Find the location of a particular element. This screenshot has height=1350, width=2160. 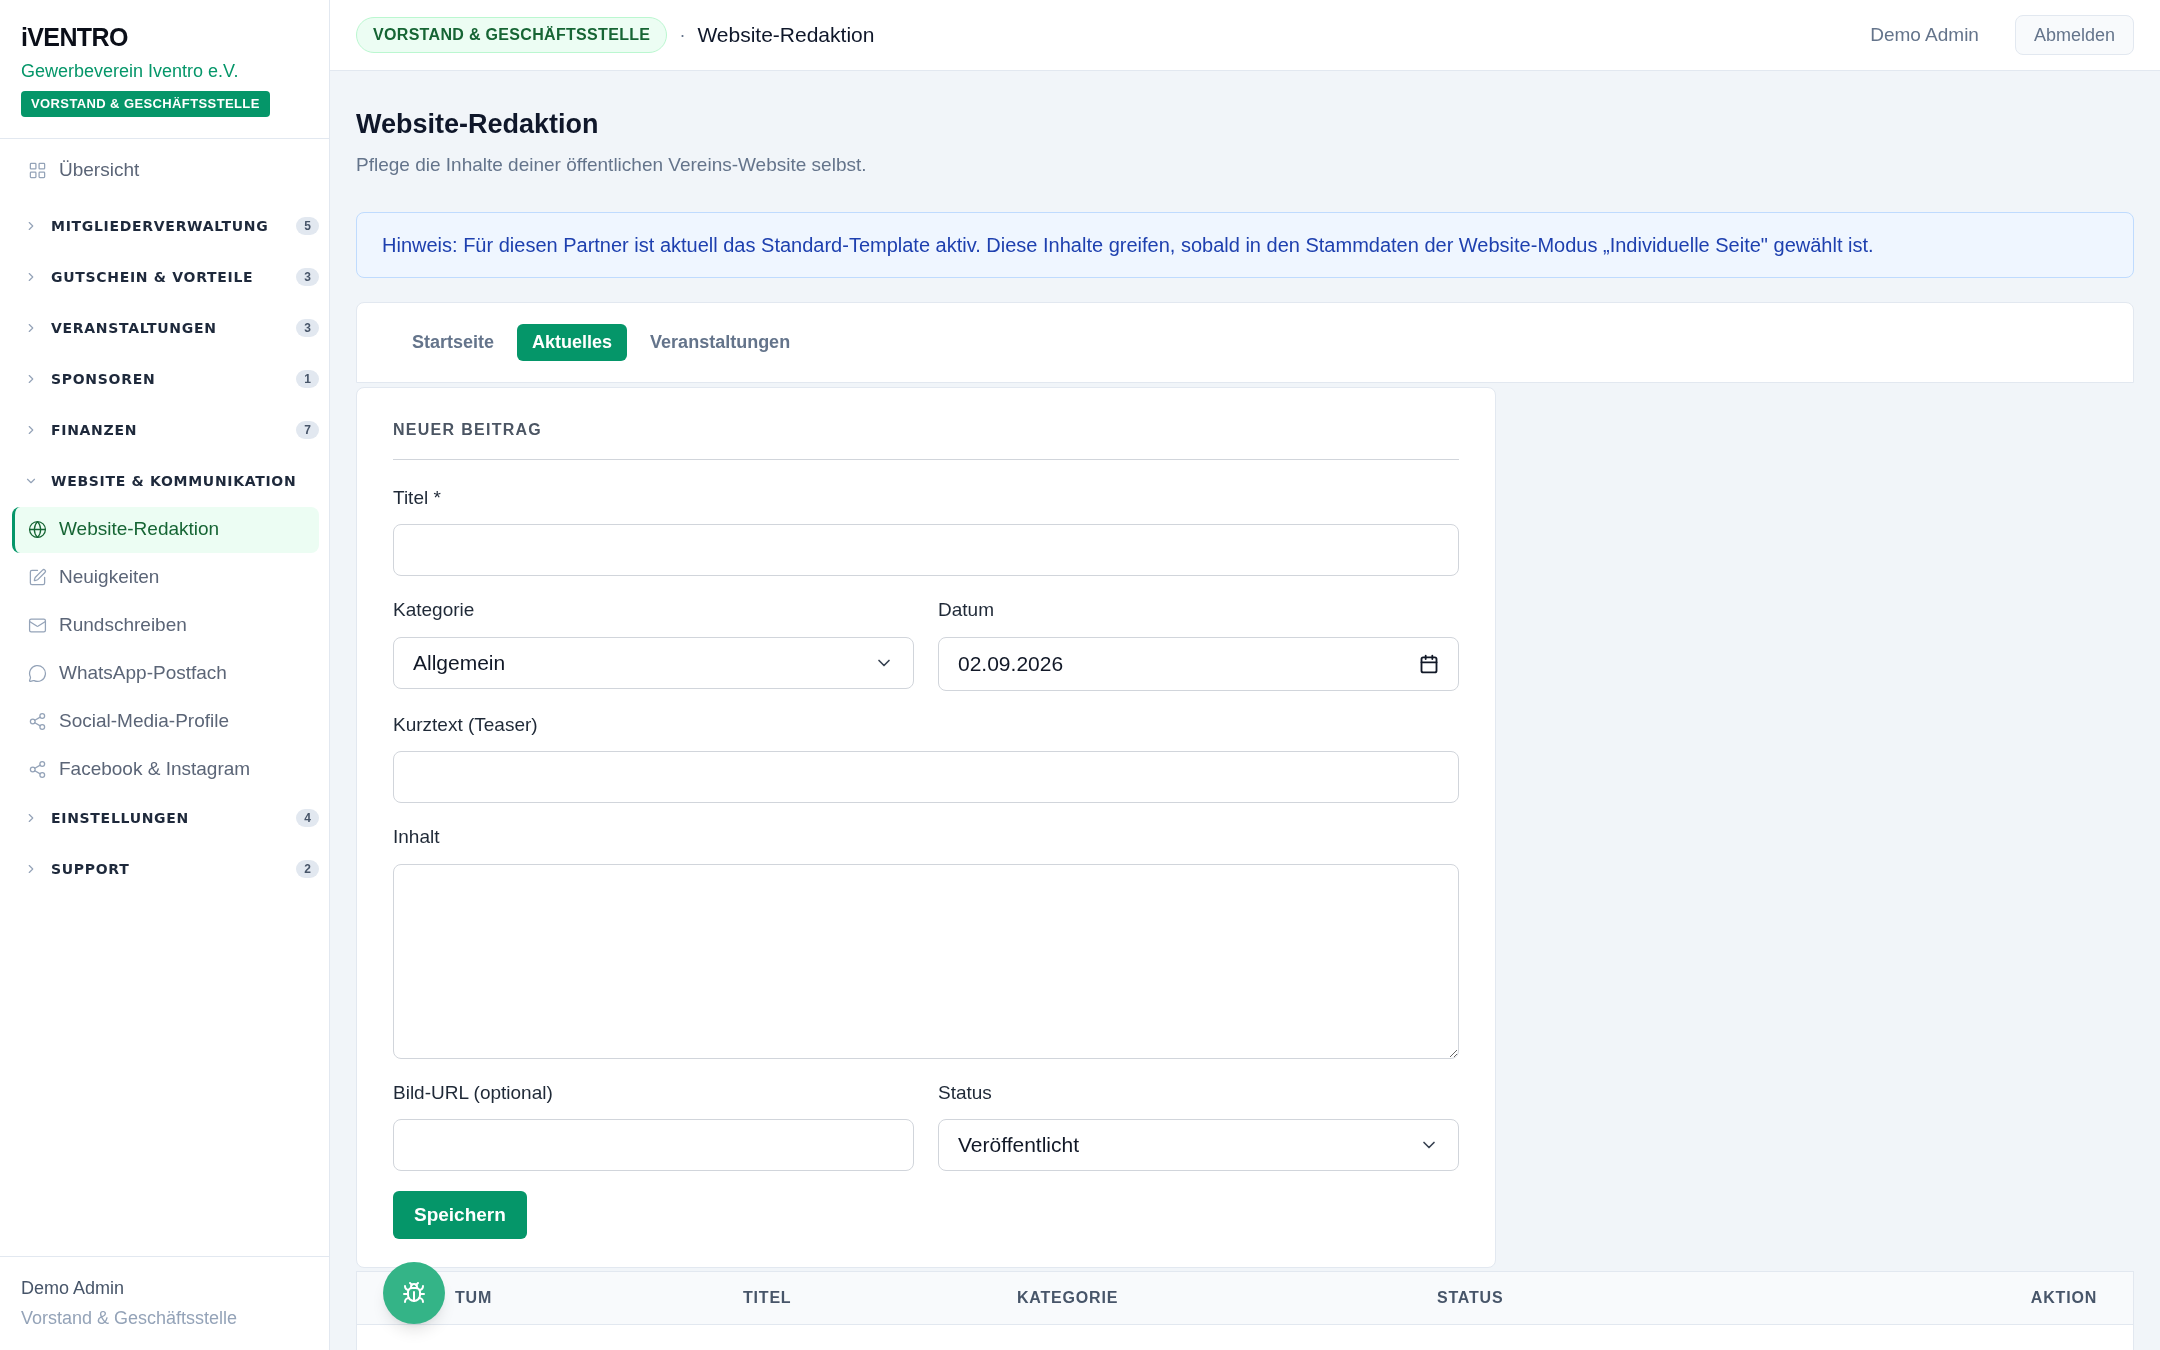

nav-group-label: GUTSCHEIN & VORTEILE is located at coordinates (153, 277).